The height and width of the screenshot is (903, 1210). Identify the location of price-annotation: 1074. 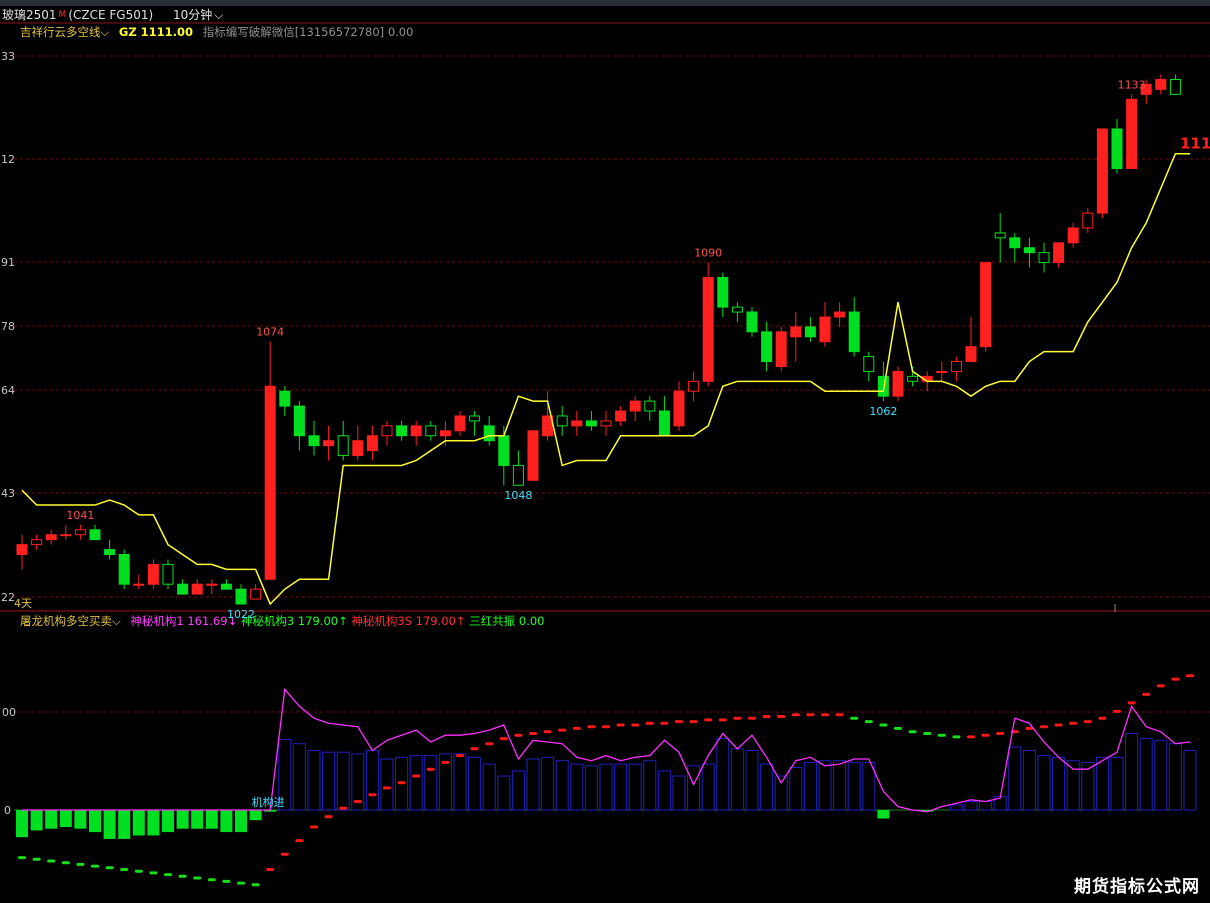
(270, 332).